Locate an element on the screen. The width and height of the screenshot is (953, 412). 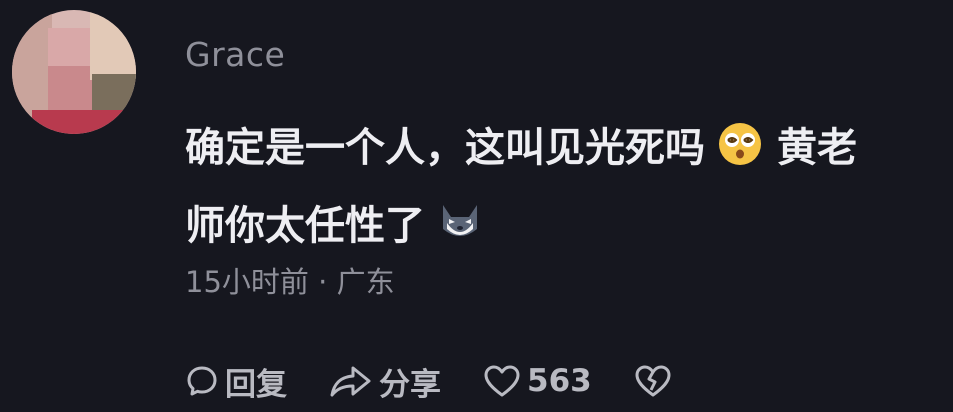
wolf-emoji-icon is located at coordinates (460, 232).